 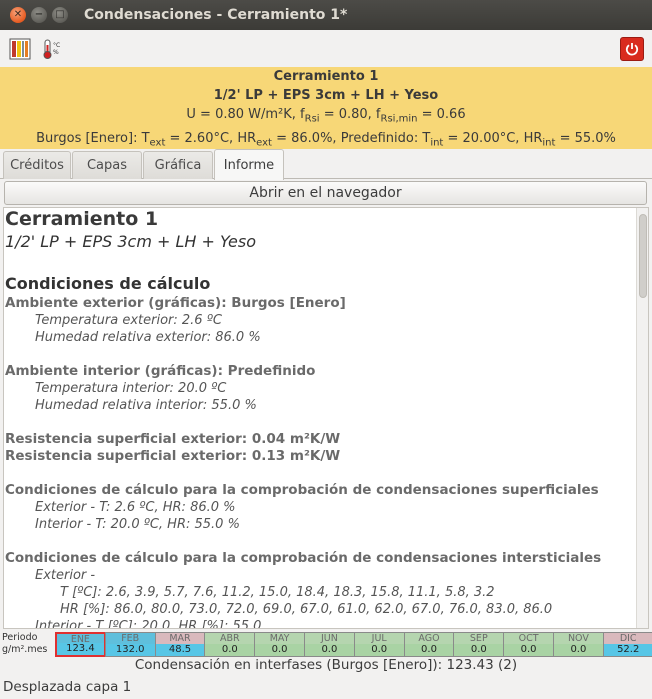 I want to click on climate-button: °C %, so click(x=52, y=49).